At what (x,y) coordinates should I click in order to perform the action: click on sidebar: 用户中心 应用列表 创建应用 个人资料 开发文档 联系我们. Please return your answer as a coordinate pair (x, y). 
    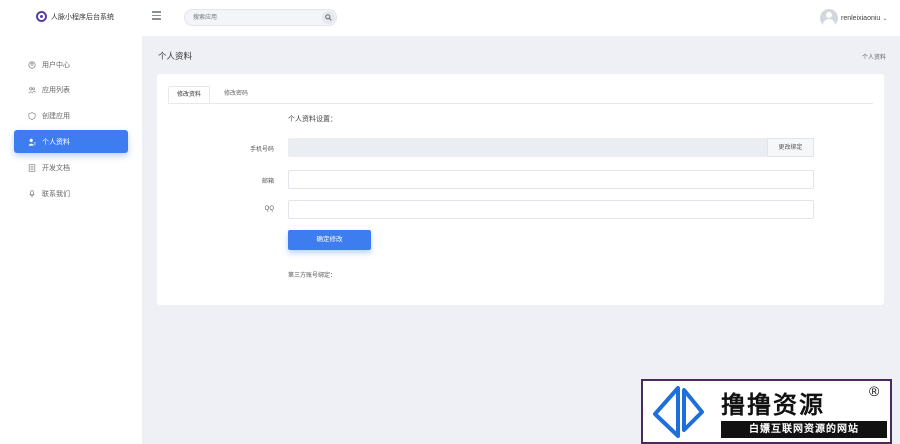
    Looking at the image, I should click on (71, 240).